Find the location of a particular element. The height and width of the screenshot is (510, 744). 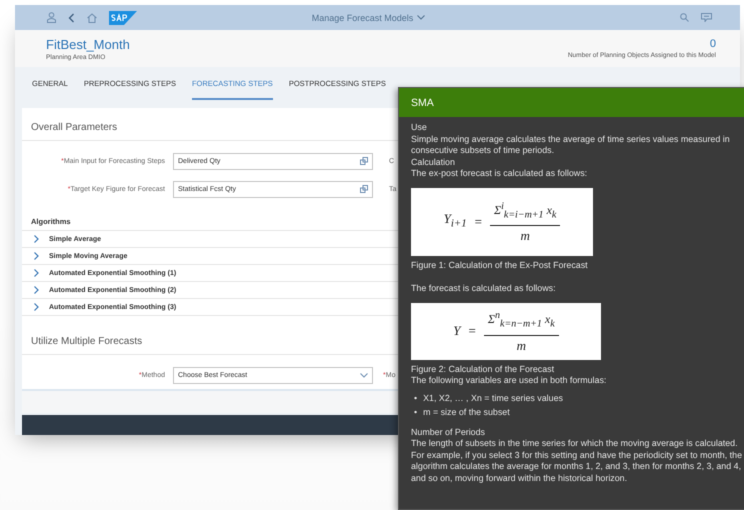

user-icon is located at coordinates (51, 17).